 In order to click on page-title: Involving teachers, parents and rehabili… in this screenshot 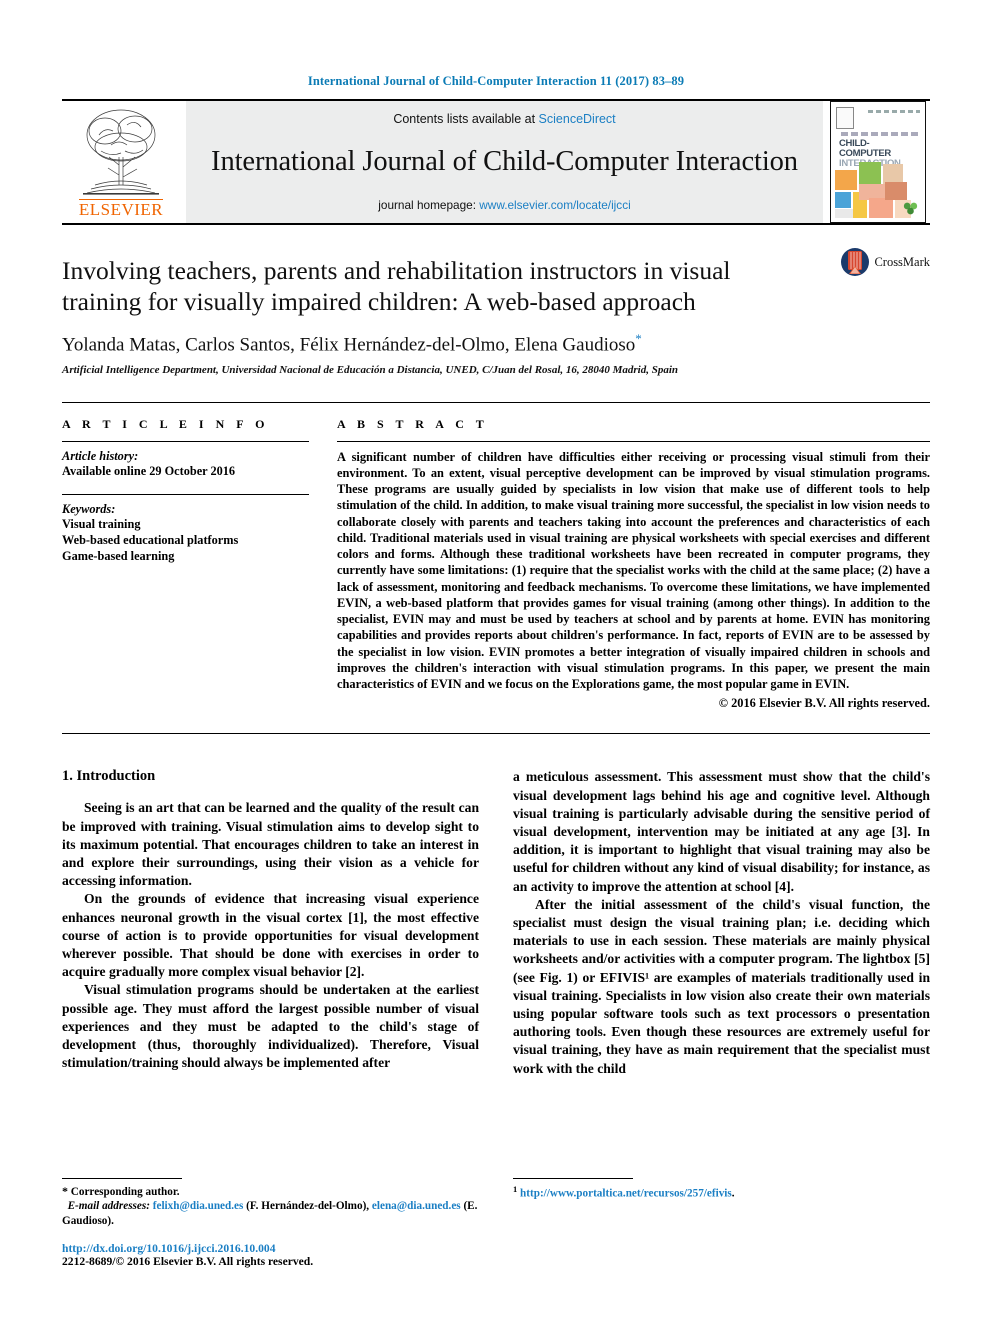, I will do `click(396, 286)`.